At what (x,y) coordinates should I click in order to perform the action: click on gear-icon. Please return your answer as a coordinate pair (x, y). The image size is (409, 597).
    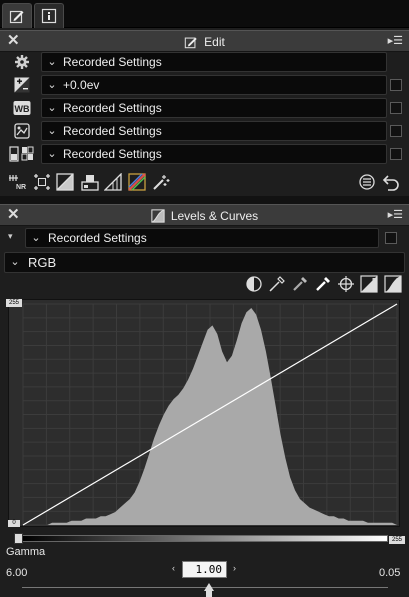
    Looking at the image, I should click on (22, 62).